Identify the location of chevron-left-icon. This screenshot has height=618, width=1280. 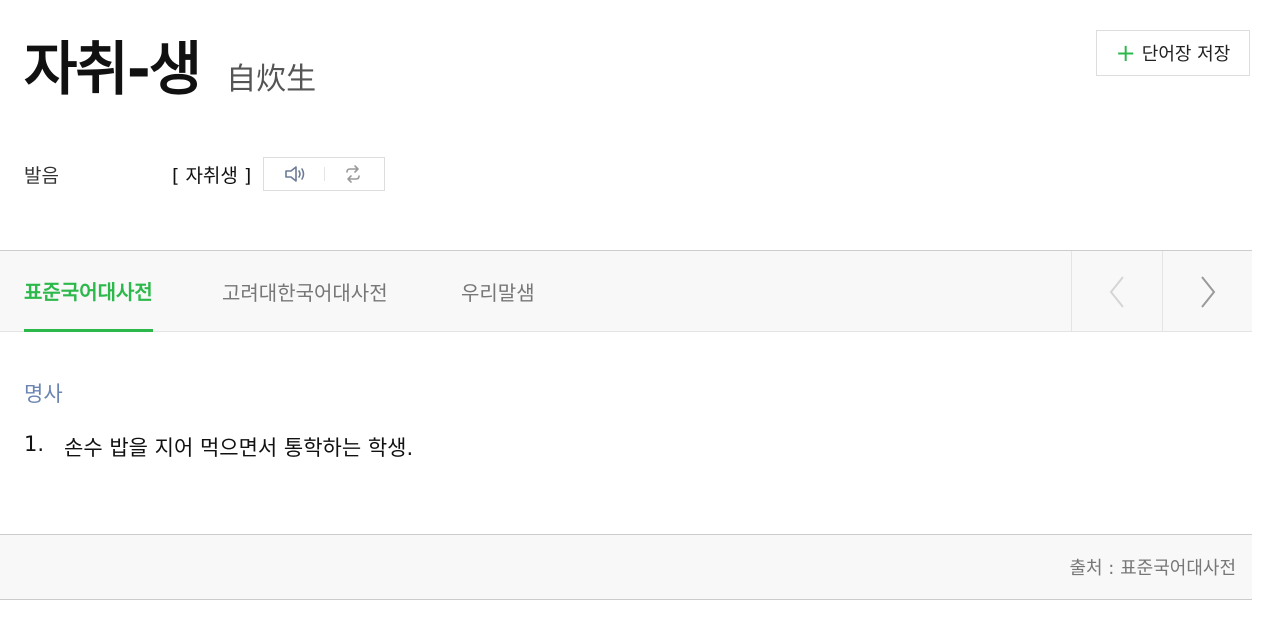
(1116, 291).